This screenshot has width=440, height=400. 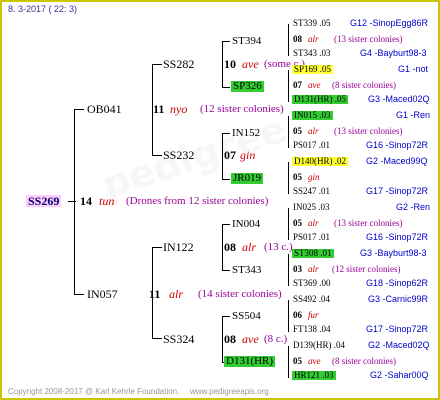 I want to click on ancestor-name: ave, so click(x=314, y=85).